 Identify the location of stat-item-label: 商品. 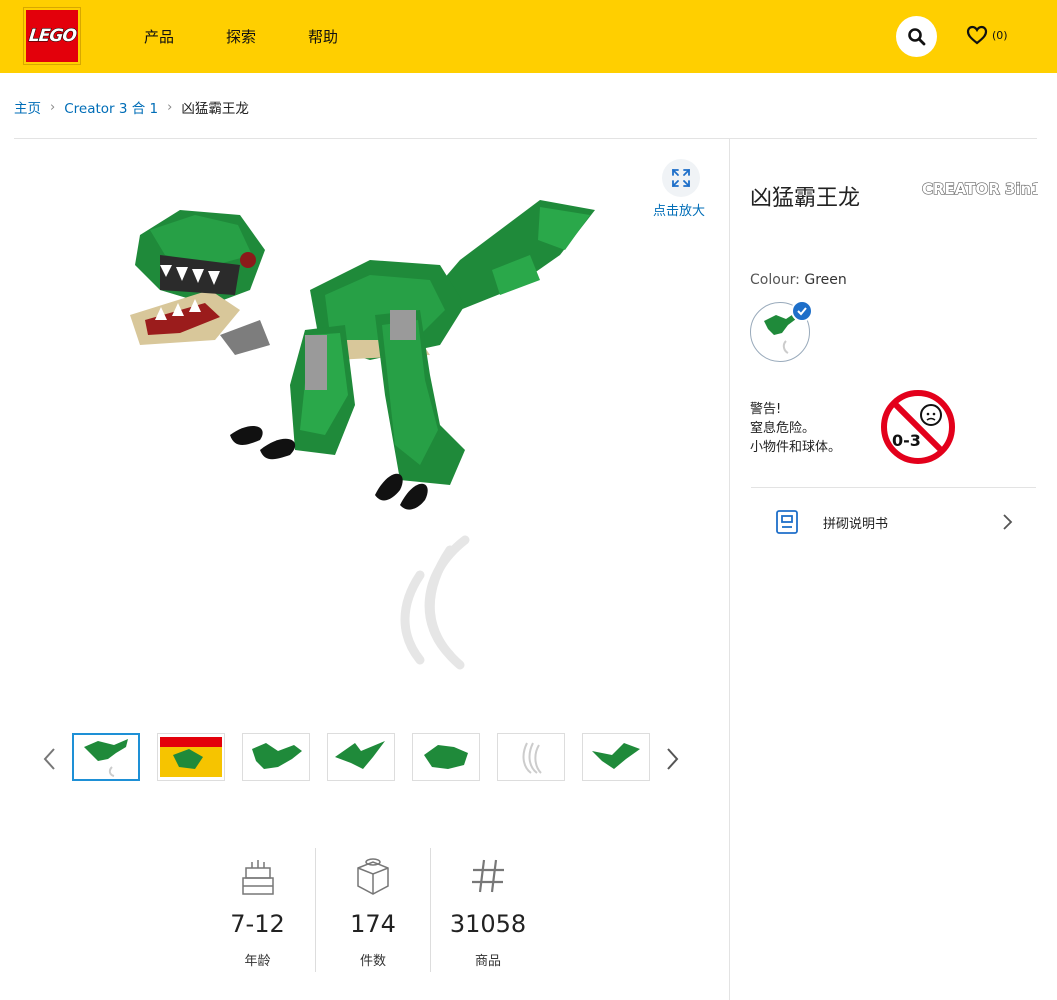
(487, 961).